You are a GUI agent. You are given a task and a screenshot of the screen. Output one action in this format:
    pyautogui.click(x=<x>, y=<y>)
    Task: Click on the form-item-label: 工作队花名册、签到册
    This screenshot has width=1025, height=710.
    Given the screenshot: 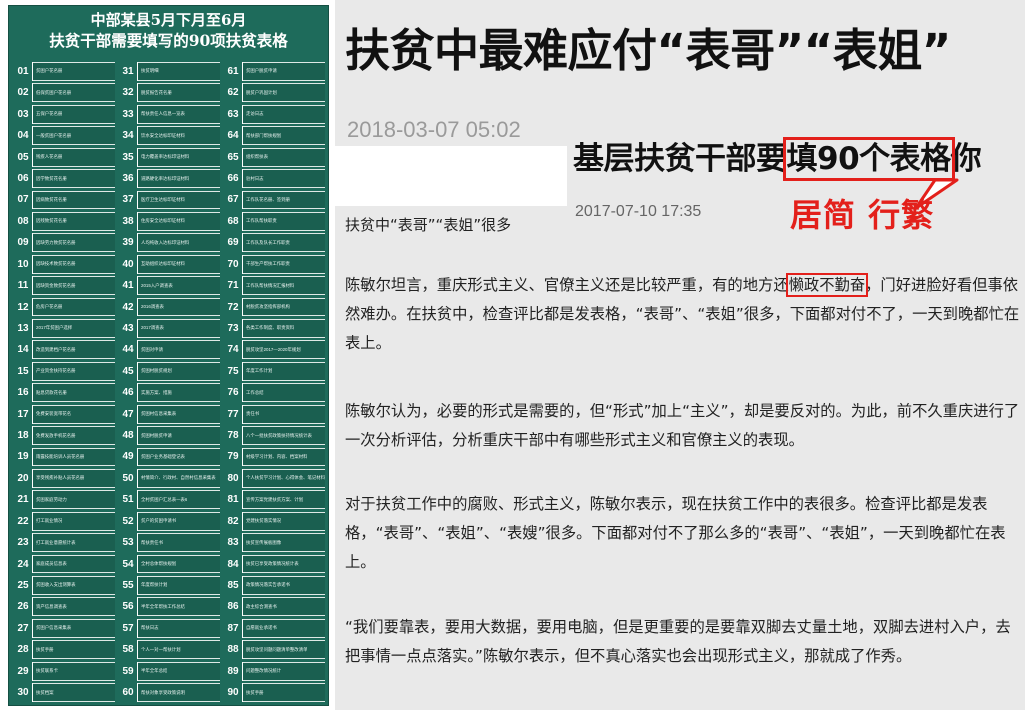 What is the action you would take?
    pyautogui.click(x=268, y=199)
    